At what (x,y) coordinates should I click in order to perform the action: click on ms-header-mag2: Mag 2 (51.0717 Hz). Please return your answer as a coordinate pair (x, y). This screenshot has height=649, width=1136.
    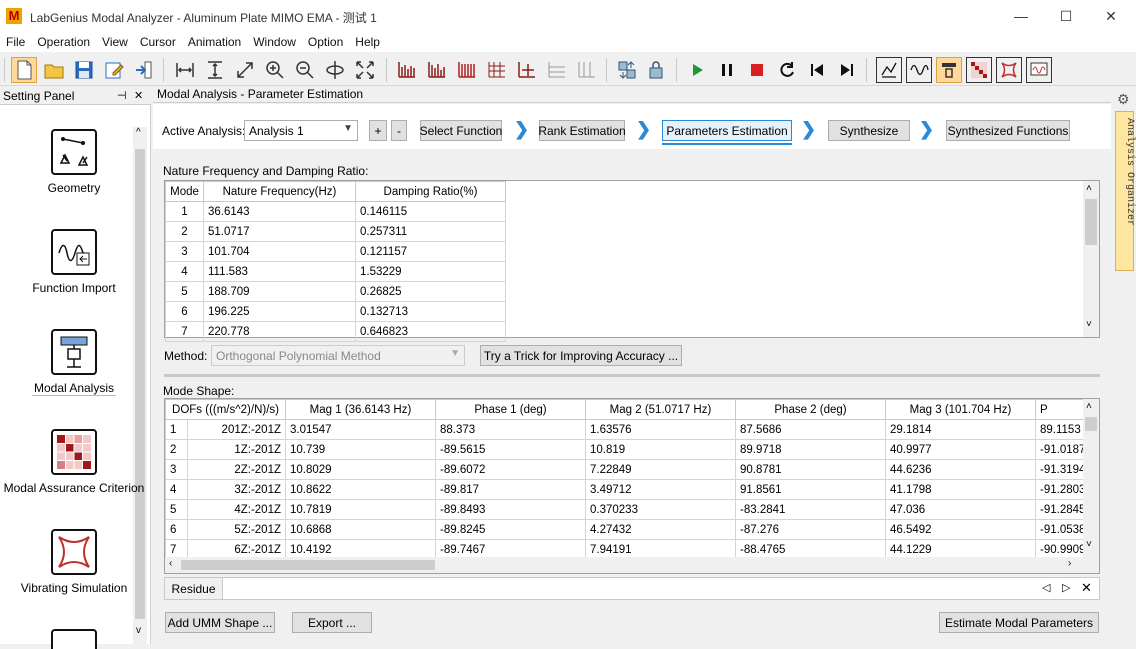
    Looking at the image, I should click on (660, 409).